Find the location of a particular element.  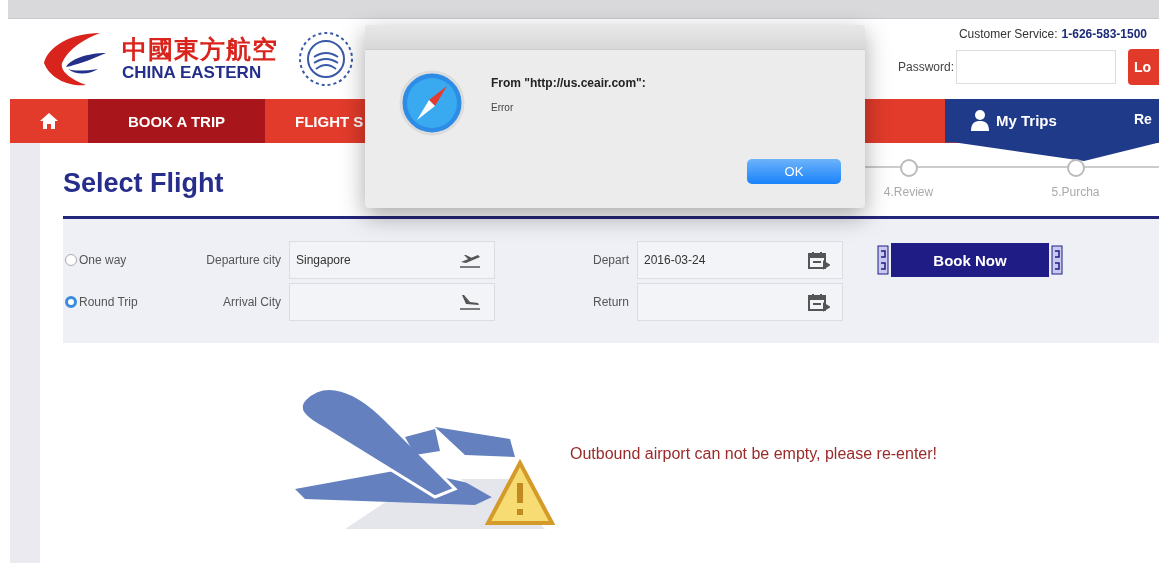

date-field is located at coordinates (740, 302).